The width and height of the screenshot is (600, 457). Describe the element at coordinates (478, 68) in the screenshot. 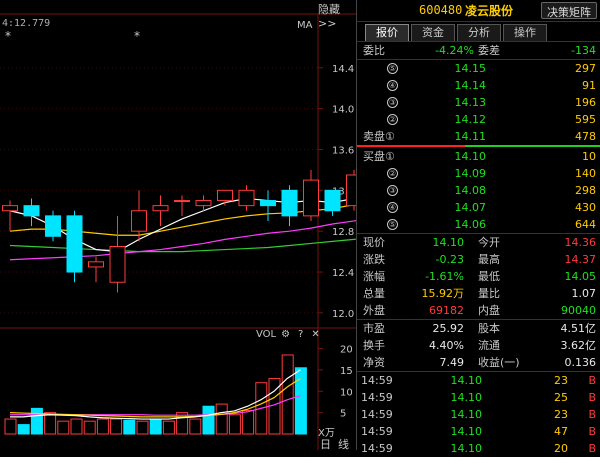

I see `sell-level-5: ⑤ 14.15 297` at that location.